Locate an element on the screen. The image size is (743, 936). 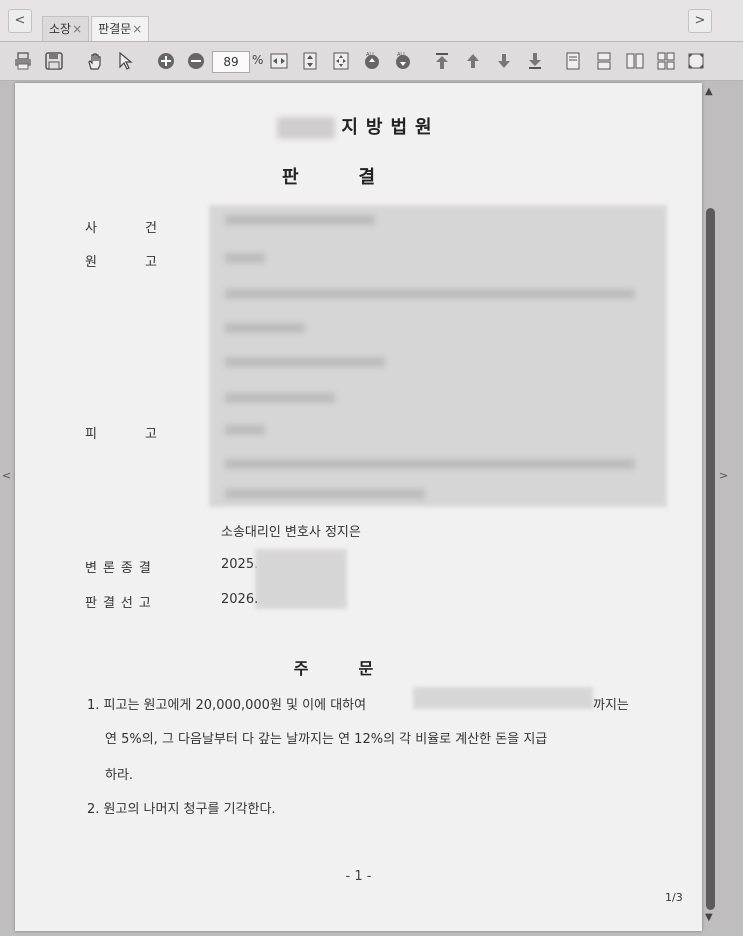
two-page-continuous-icon is located at coordinates (666, 61).